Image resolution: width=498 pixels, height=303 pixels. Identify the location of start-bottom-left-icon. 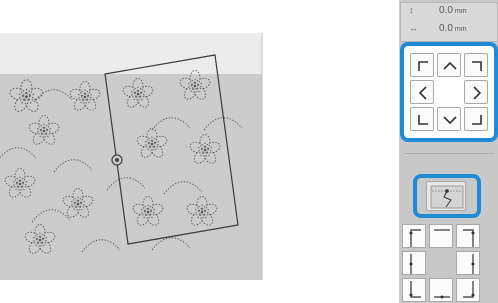
(415, 289).